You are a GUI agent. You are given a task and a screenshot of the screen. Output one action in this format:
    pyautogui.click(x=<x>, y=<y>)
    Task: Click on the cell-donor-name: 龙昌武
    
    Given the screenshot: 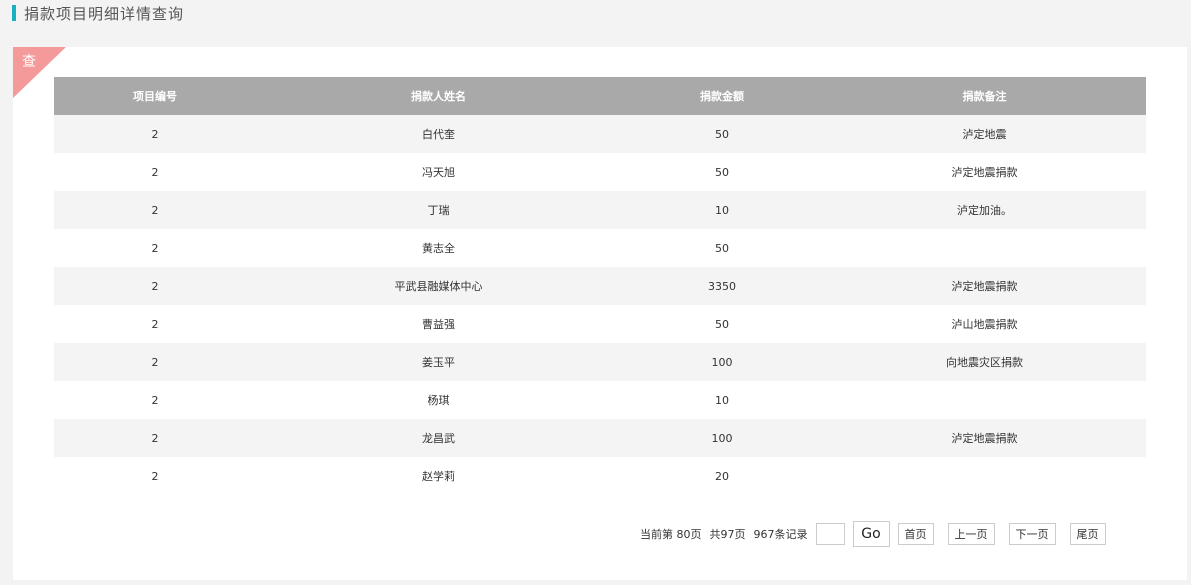 What is the action you would take?
    pyautogui.click(x=438, y=438)
    